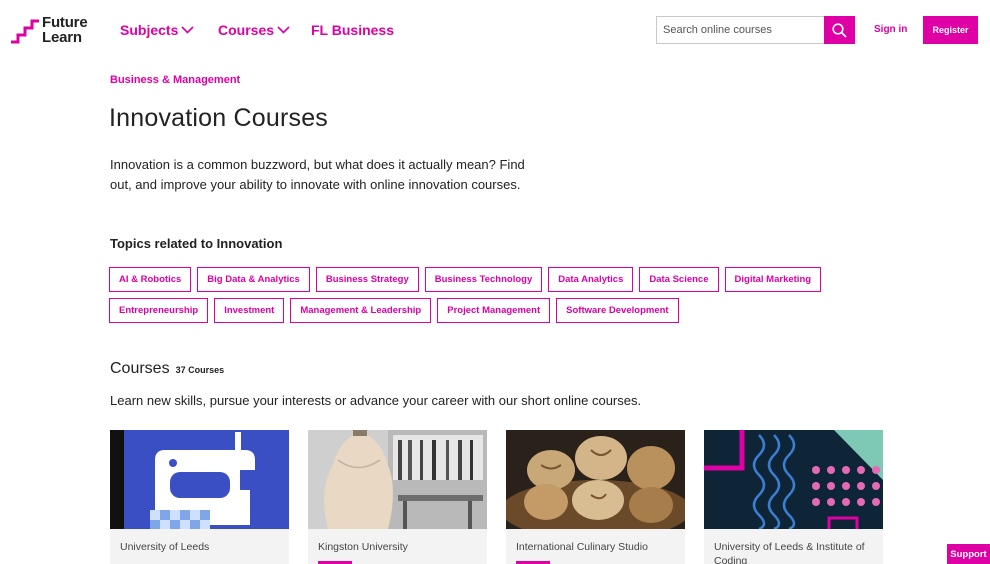  I want to click on nav-courses: Courses, so click(254, 30).